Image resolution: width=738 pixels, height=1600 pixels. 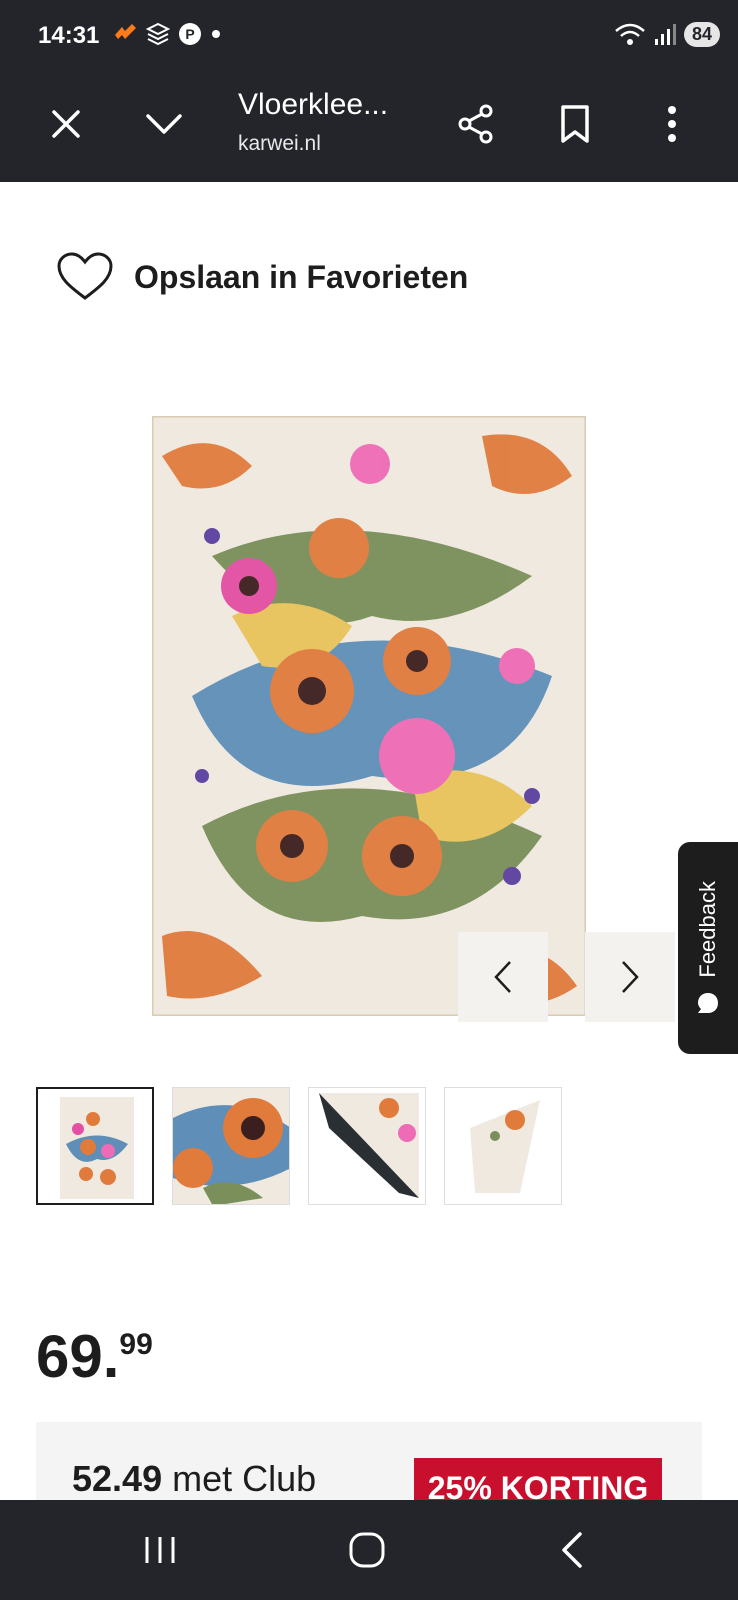 I want to click on page-url: karwei.nl, so click(x=279, y=144).